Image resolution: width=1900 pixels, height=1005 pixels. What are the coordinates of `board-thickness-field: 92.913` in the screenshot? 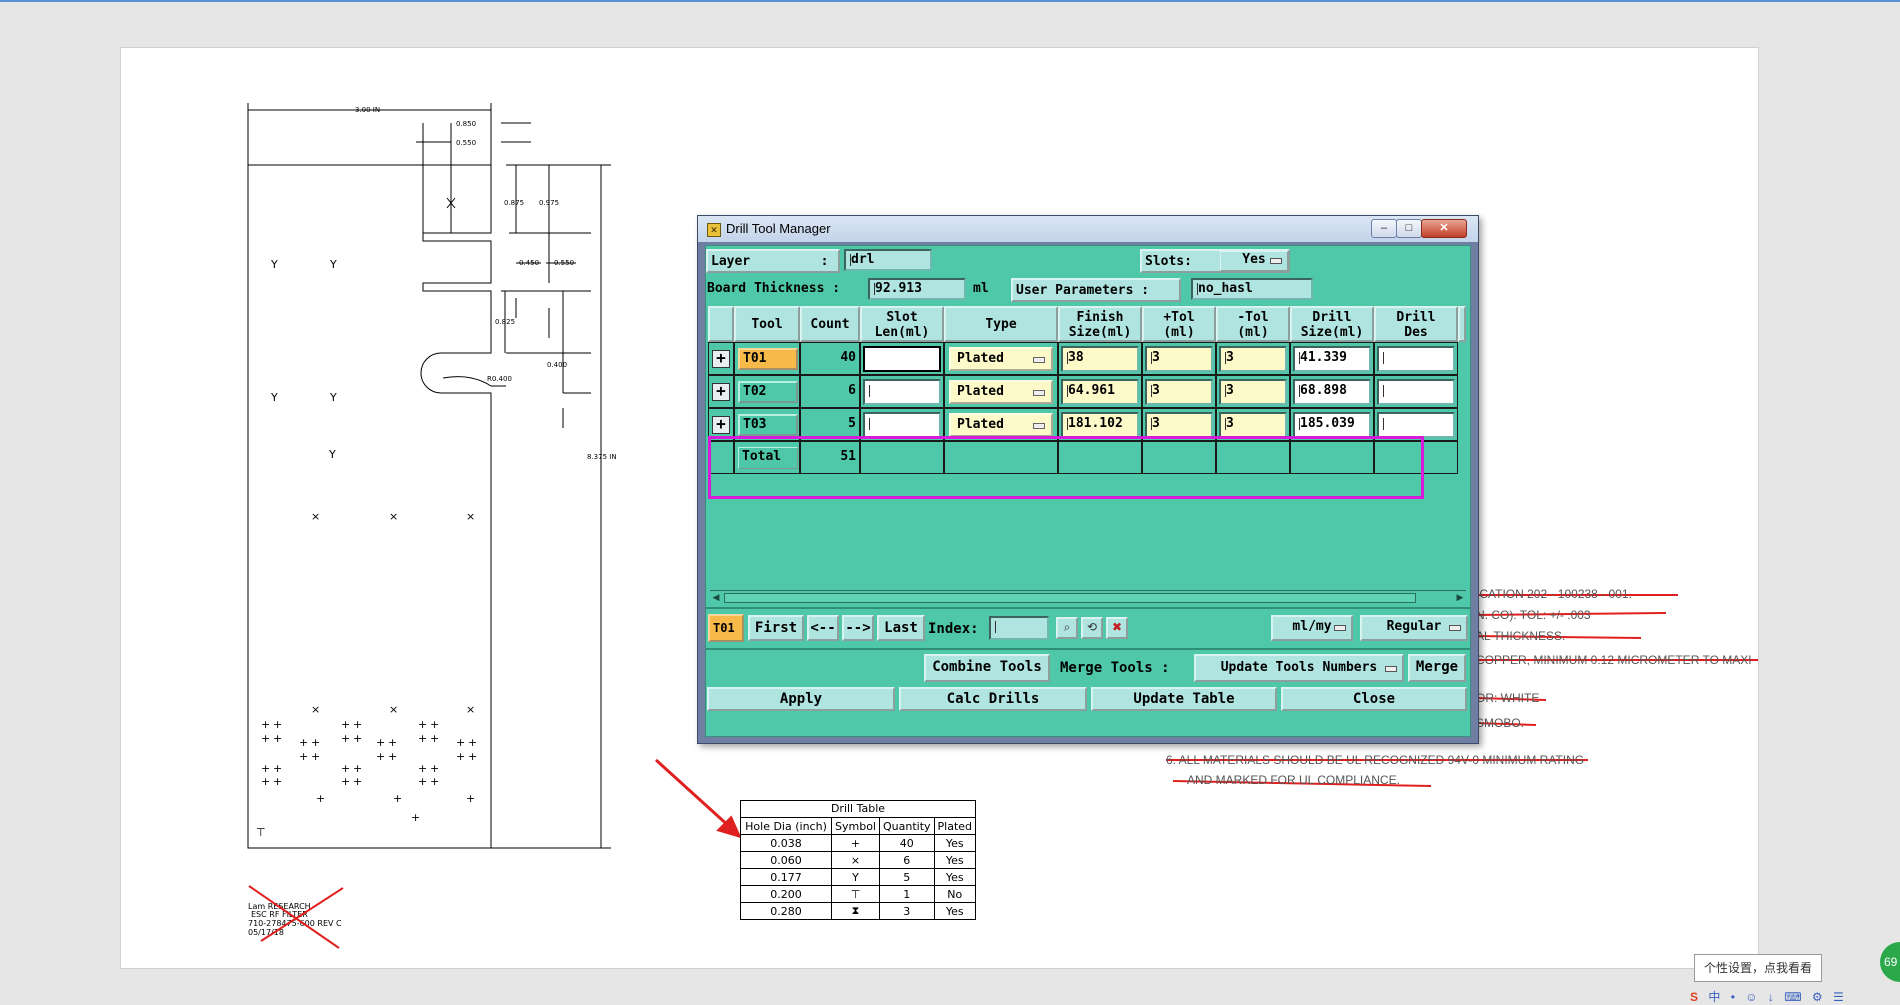 It's located at (917, 289).